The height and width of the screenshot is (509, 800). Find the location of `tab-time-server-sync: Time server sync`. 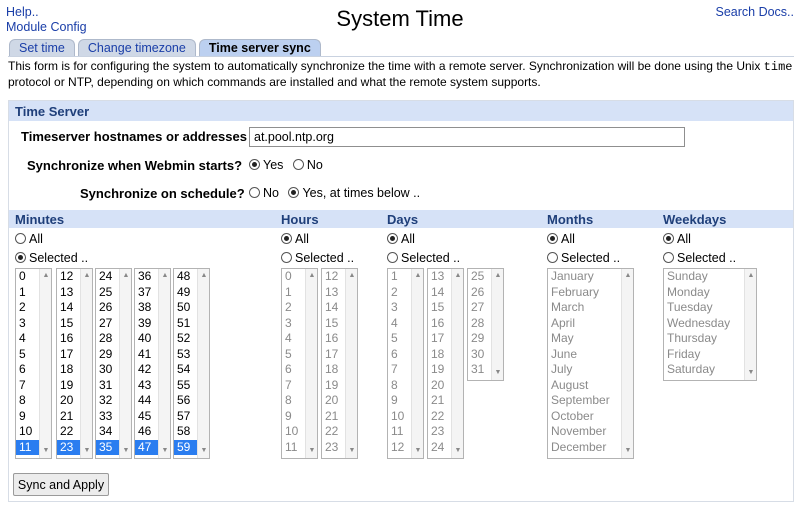

tab-time-server-sync: Time server sync is located at coordinates (259, 47).